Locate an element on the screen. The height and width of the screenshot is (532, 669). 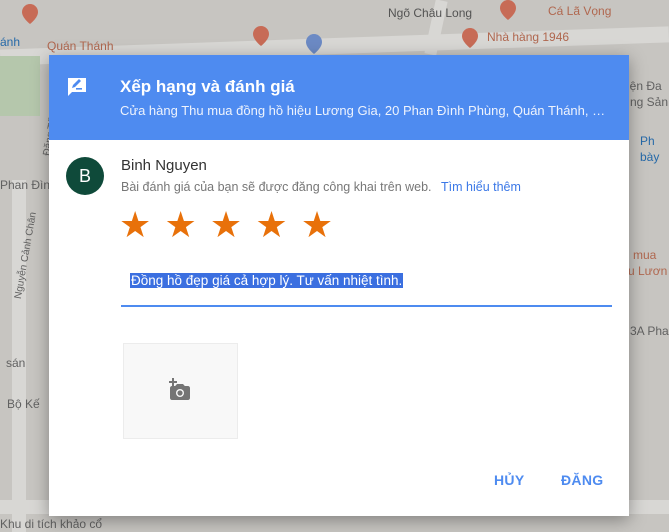
review-edit-icon is located at coordinates (77, 87).